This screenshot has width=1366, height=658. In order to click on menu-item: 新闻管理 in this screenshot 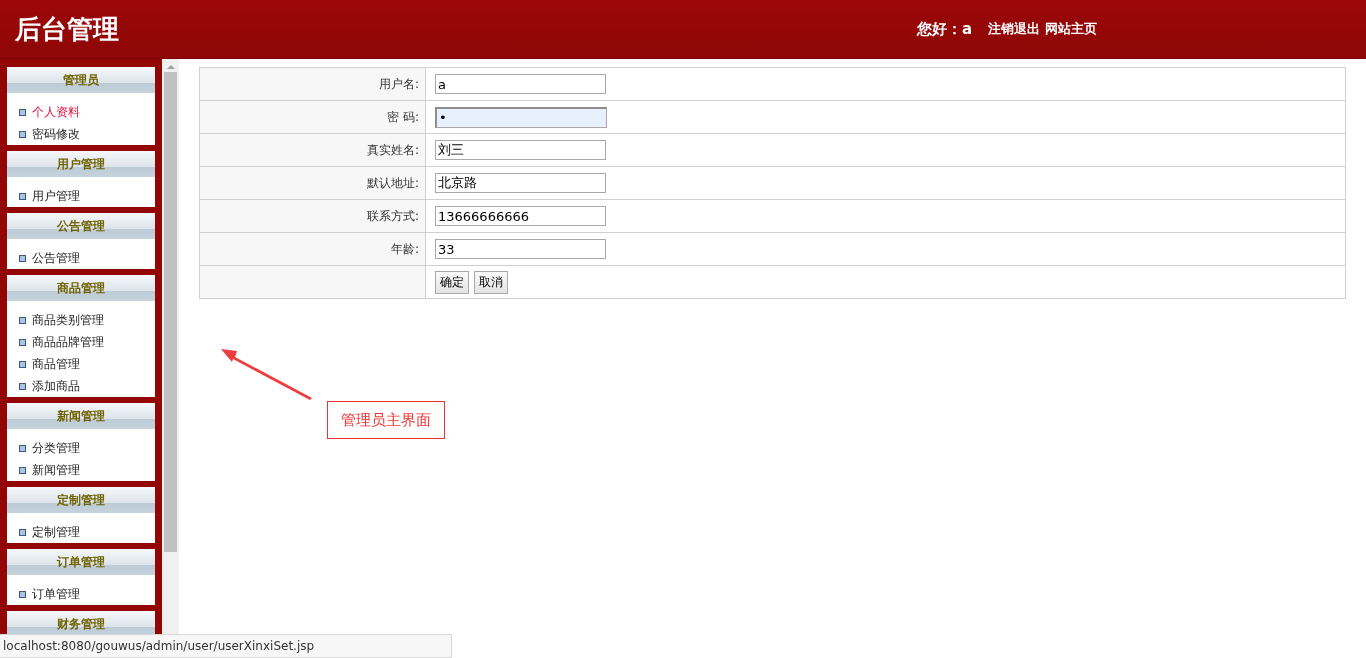, I will do `click(56, 470)`.